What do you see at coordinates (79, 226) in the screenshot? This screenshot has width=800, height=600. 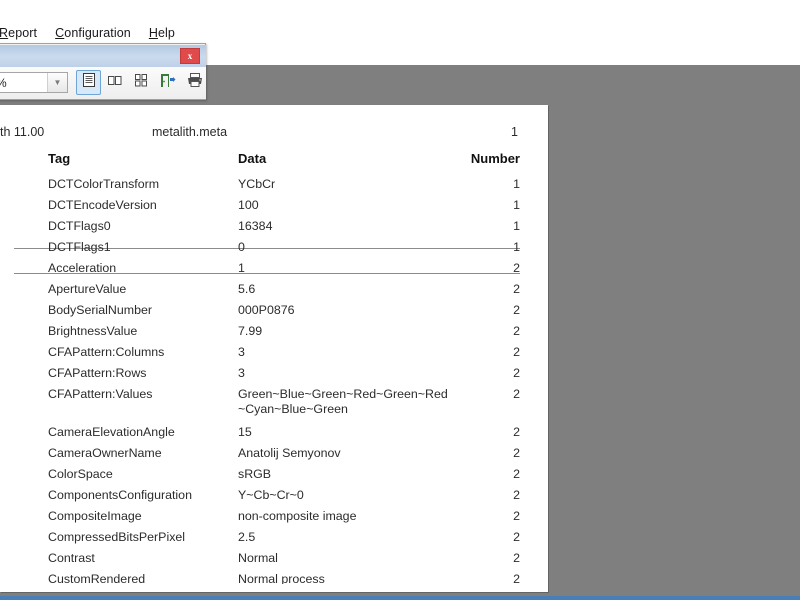 I see `cell-tag: DCTFlags0` at bounding box center [79, 226].